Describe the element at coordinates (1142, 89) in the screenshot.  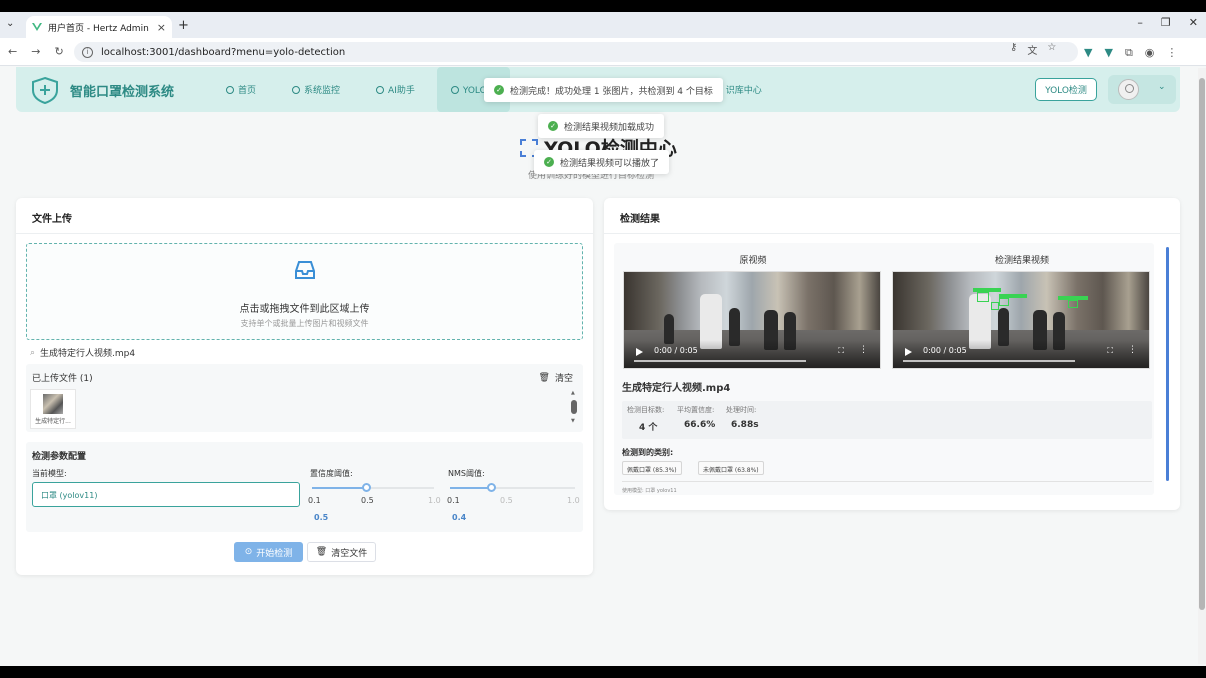
I see `user-dropdown: ⌄` at that location.